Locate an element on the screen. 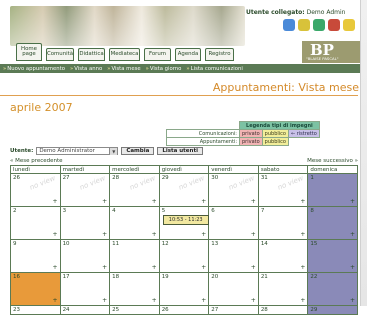 The image size is (367, 315). day-cell: 18 + is located at coordinates (134, 289).